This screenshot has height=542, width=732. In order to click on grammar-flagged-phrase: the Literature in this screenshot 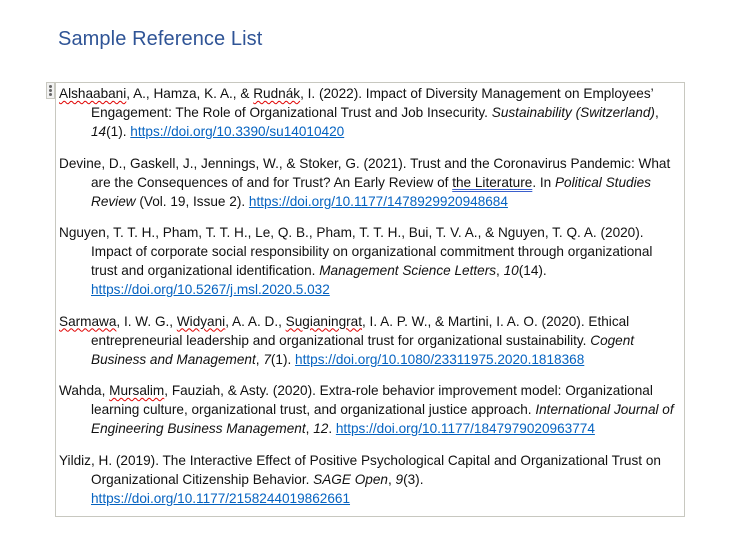, I will do `click(492, 182)`.